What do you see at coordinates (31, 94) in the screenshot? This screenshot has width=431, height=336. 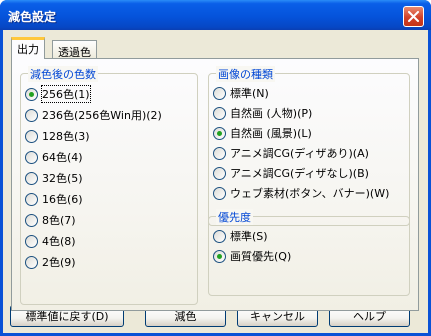 I see `color-256-radio` at bounding box center [31, 94].